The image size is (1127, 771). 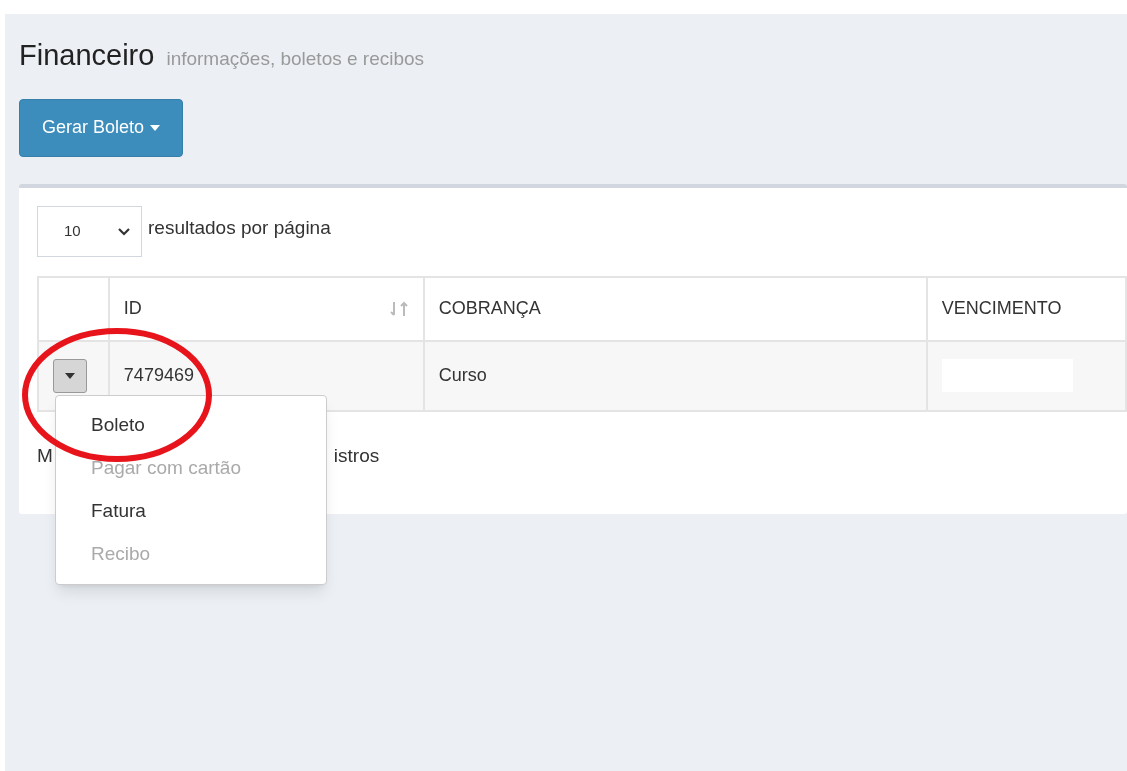 What do you see at coordinates (124, 231) in the screenshot?
I see `chevron-down-icon` at bounding box center [124, 231].